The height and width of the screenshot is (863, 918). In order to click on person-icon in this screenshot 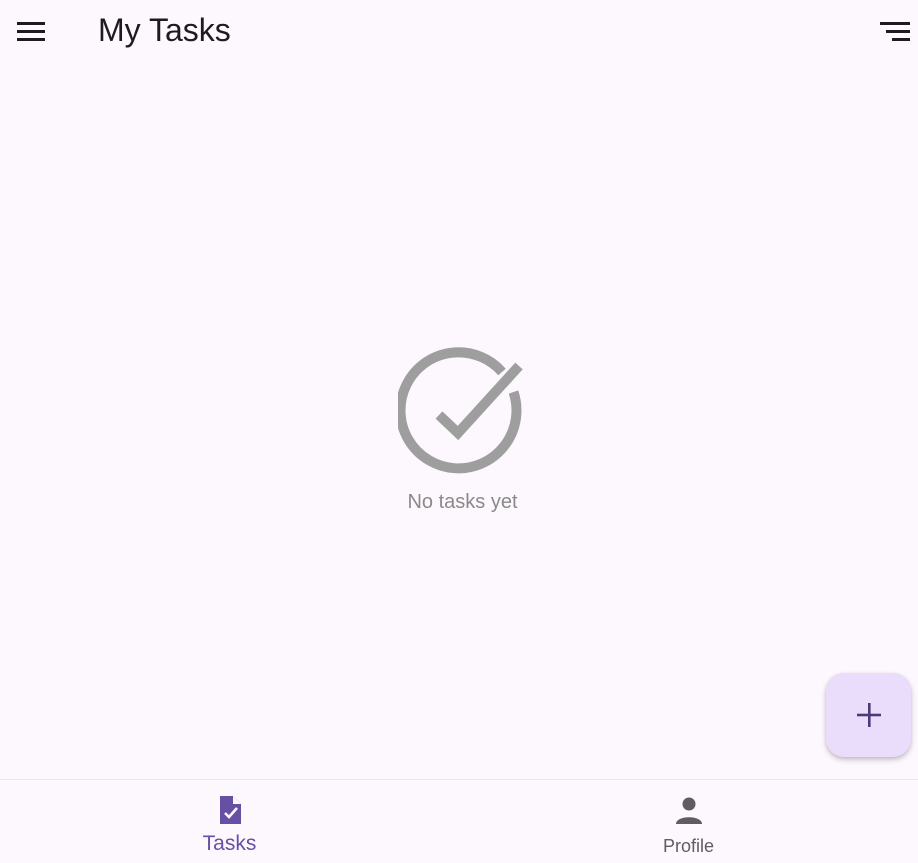, I will do `click(688, 810)`.